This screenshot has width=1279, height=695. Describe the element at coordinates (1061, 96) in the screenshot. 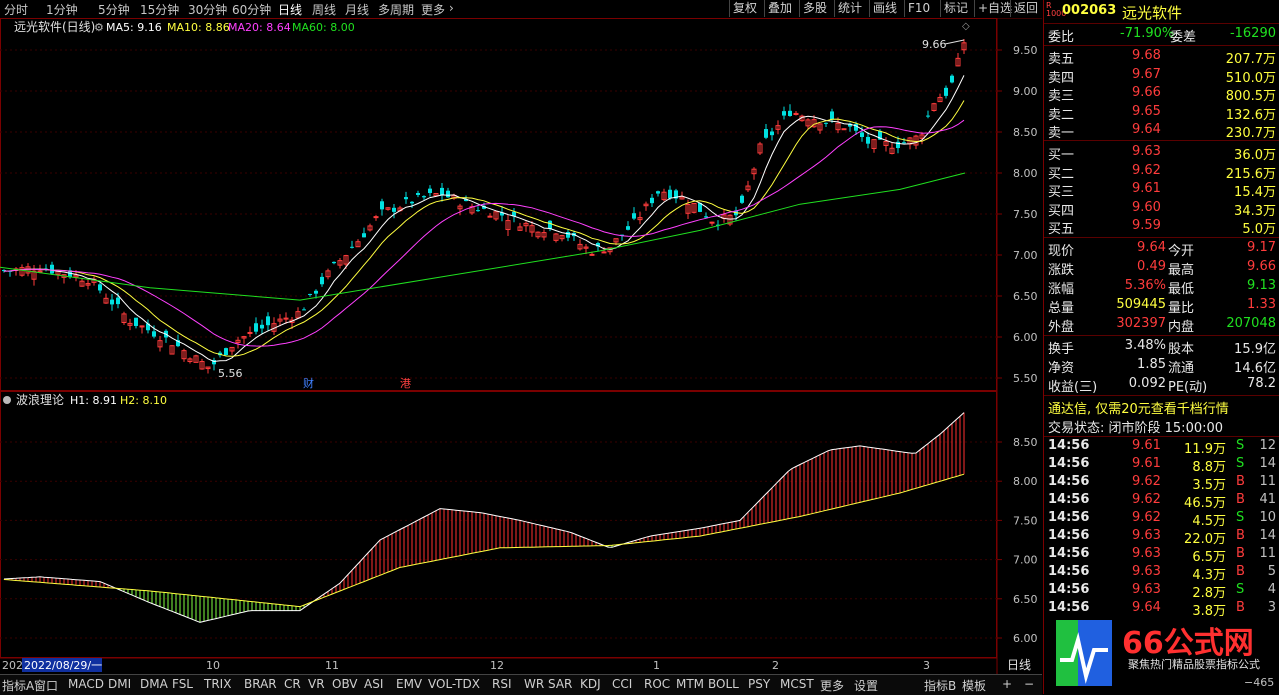

I see `ask-label: 卖三` at that location.